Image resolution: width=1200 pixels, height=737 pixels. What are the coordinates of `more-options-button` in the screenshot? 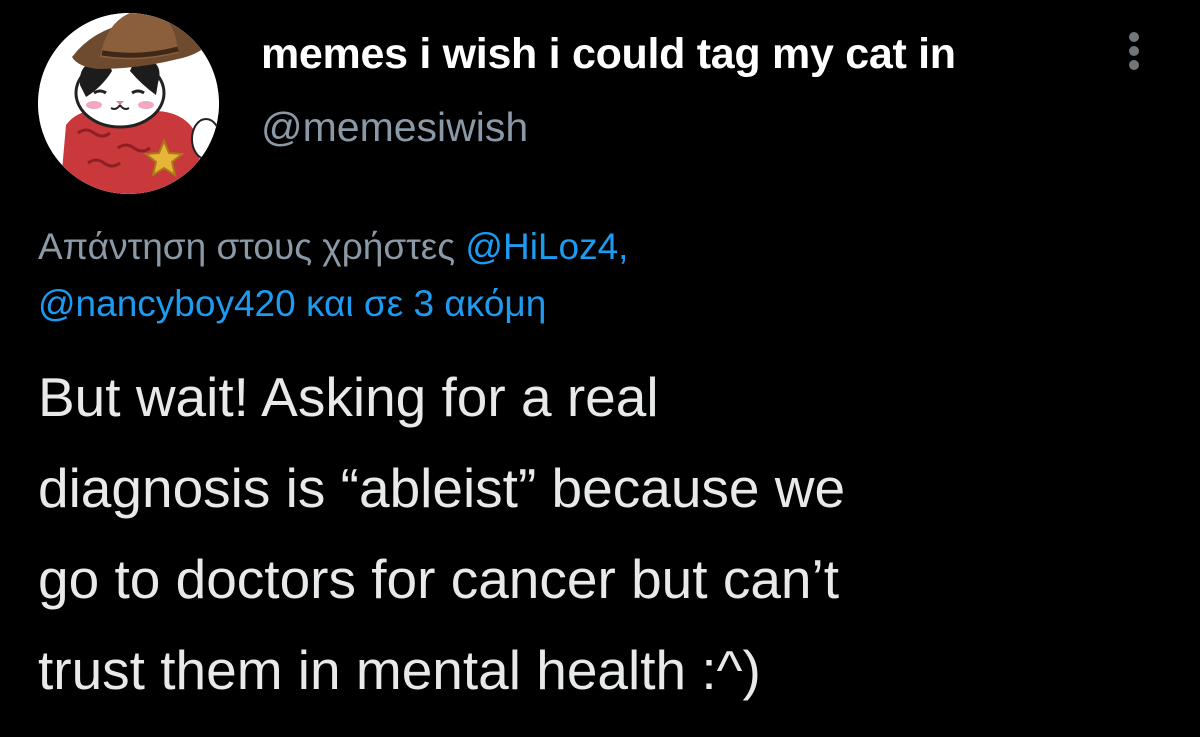 It's located at (1134, 51).